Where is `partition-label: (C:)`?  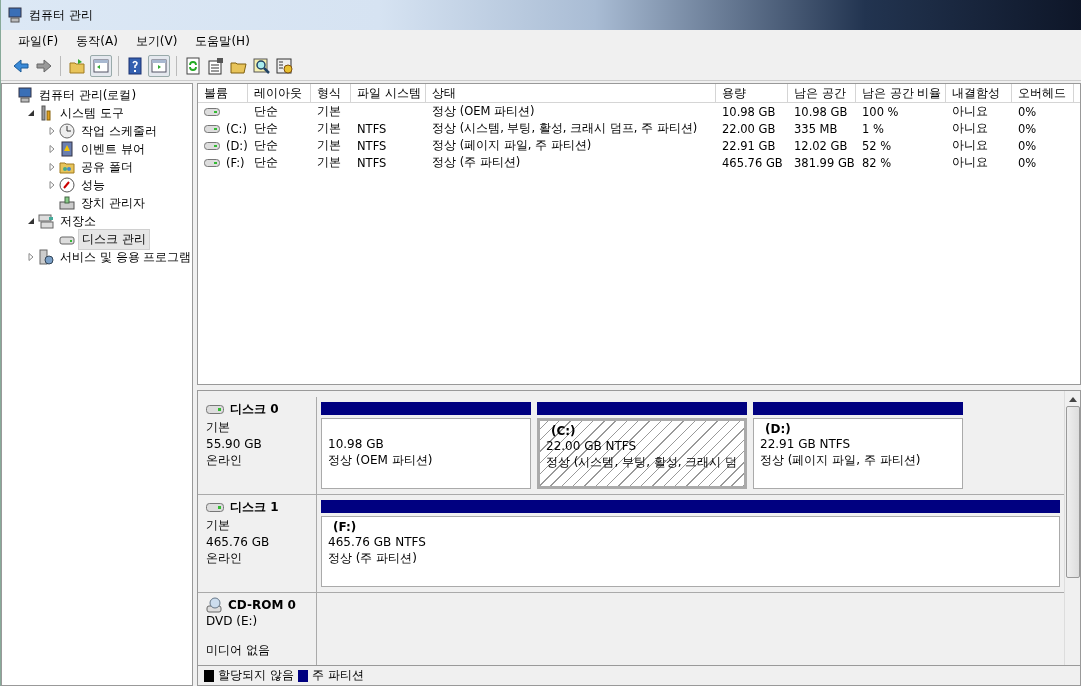
partition-label: (C:) is located at coordinates (563, 431).